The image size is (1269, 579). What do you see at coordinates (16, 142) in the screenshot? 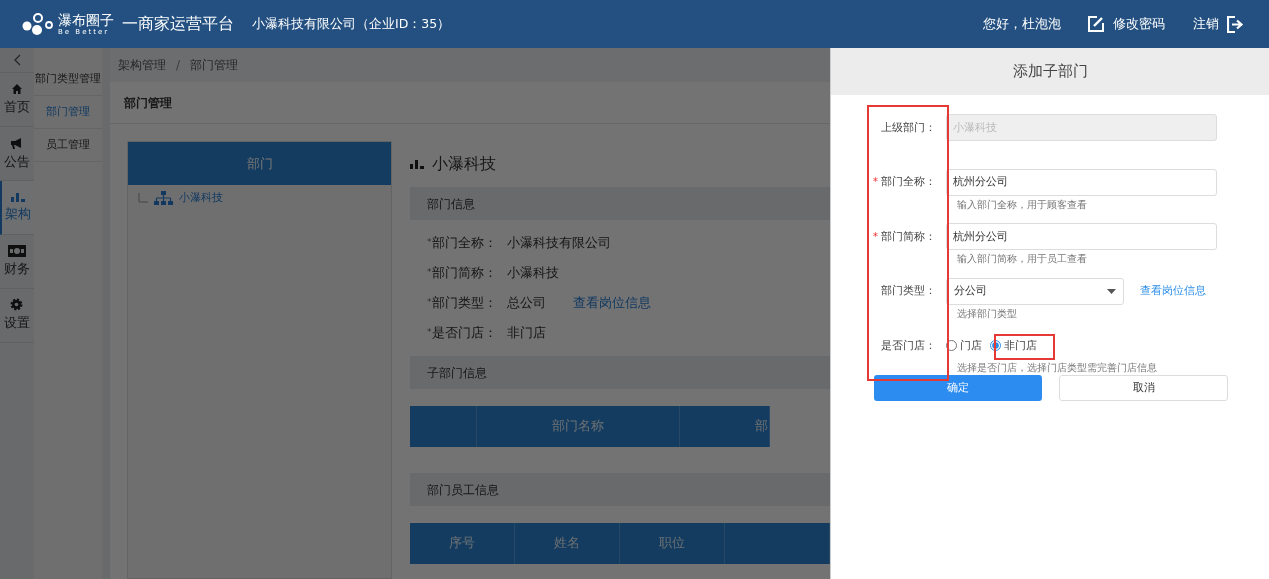
I see `megaphone-icon` at bounding box center [16, 142].